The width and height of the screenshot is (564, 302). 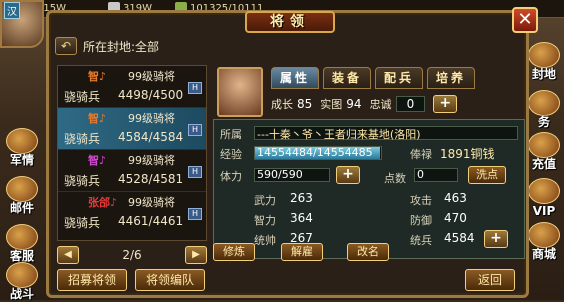 What do you see at coordinates (12, 10) in the screenshot?
I see `faction-badge: 汉` at bounding box center [12, 10].